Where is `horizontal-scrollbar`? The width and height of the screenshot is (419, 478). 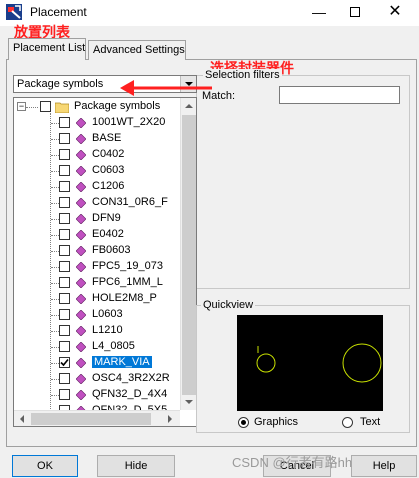
horizontal-scrollbar is located at coordinates (97, 418).